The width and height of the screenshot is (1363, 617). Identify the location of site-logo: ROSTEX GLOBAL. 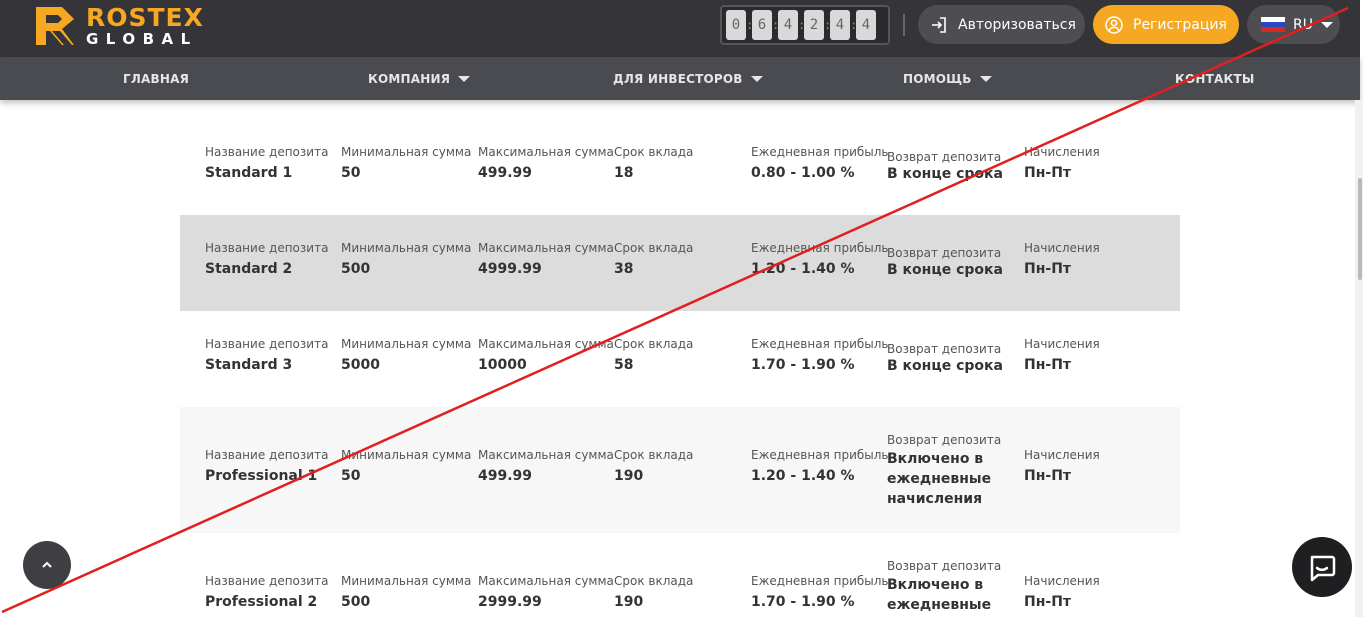
(118, 26).